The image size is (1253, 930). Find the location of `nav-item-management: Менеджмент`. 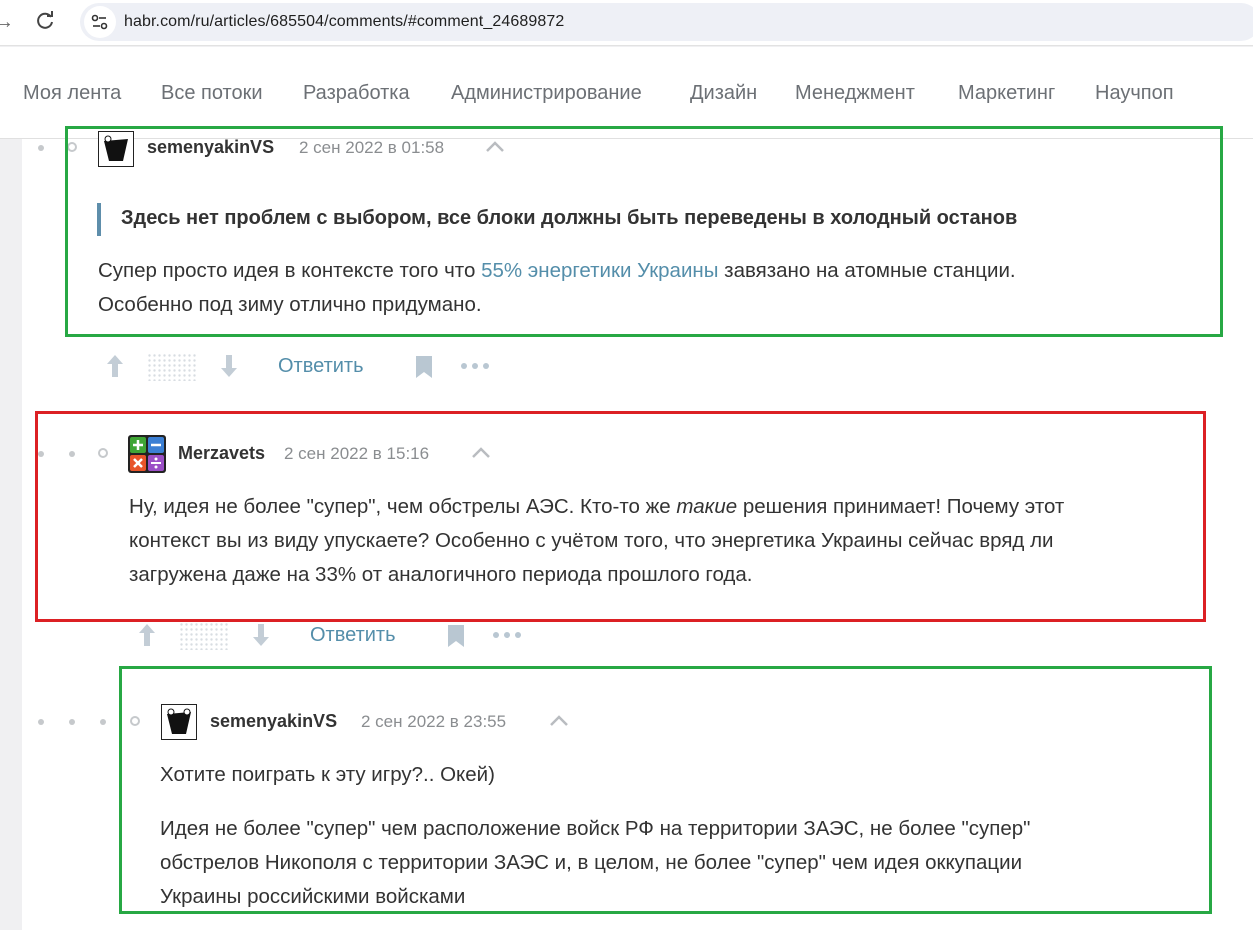

nav-item-management: Менеджмент is located at coordinates (855, 93).